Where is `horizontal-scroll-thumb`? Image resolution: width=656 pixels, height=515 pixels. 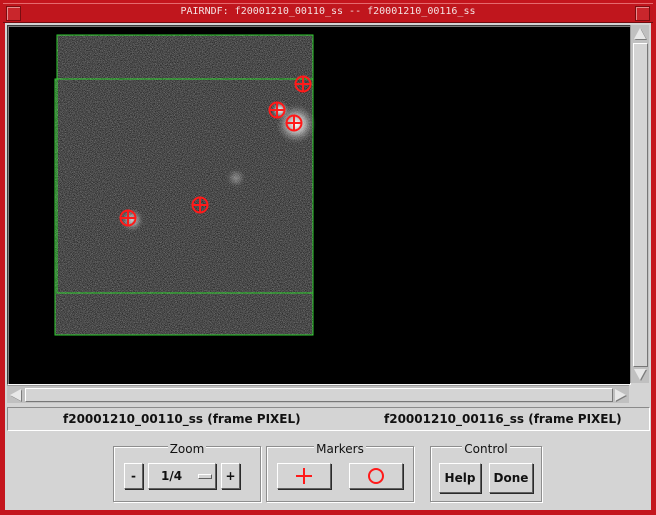 horizontal-scroll-thumb is located at coordinates (319, 395).